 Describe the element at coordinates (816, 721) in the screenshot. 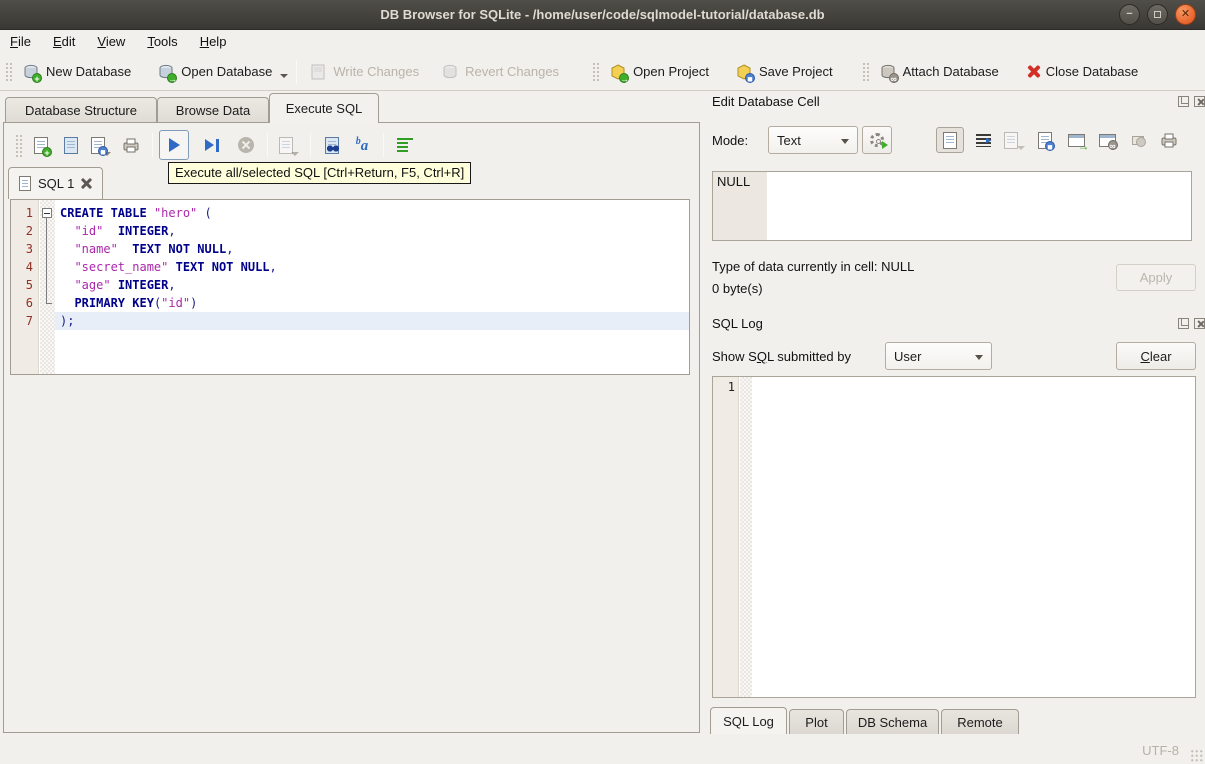

I see `tab-plot: Plot` at that location.